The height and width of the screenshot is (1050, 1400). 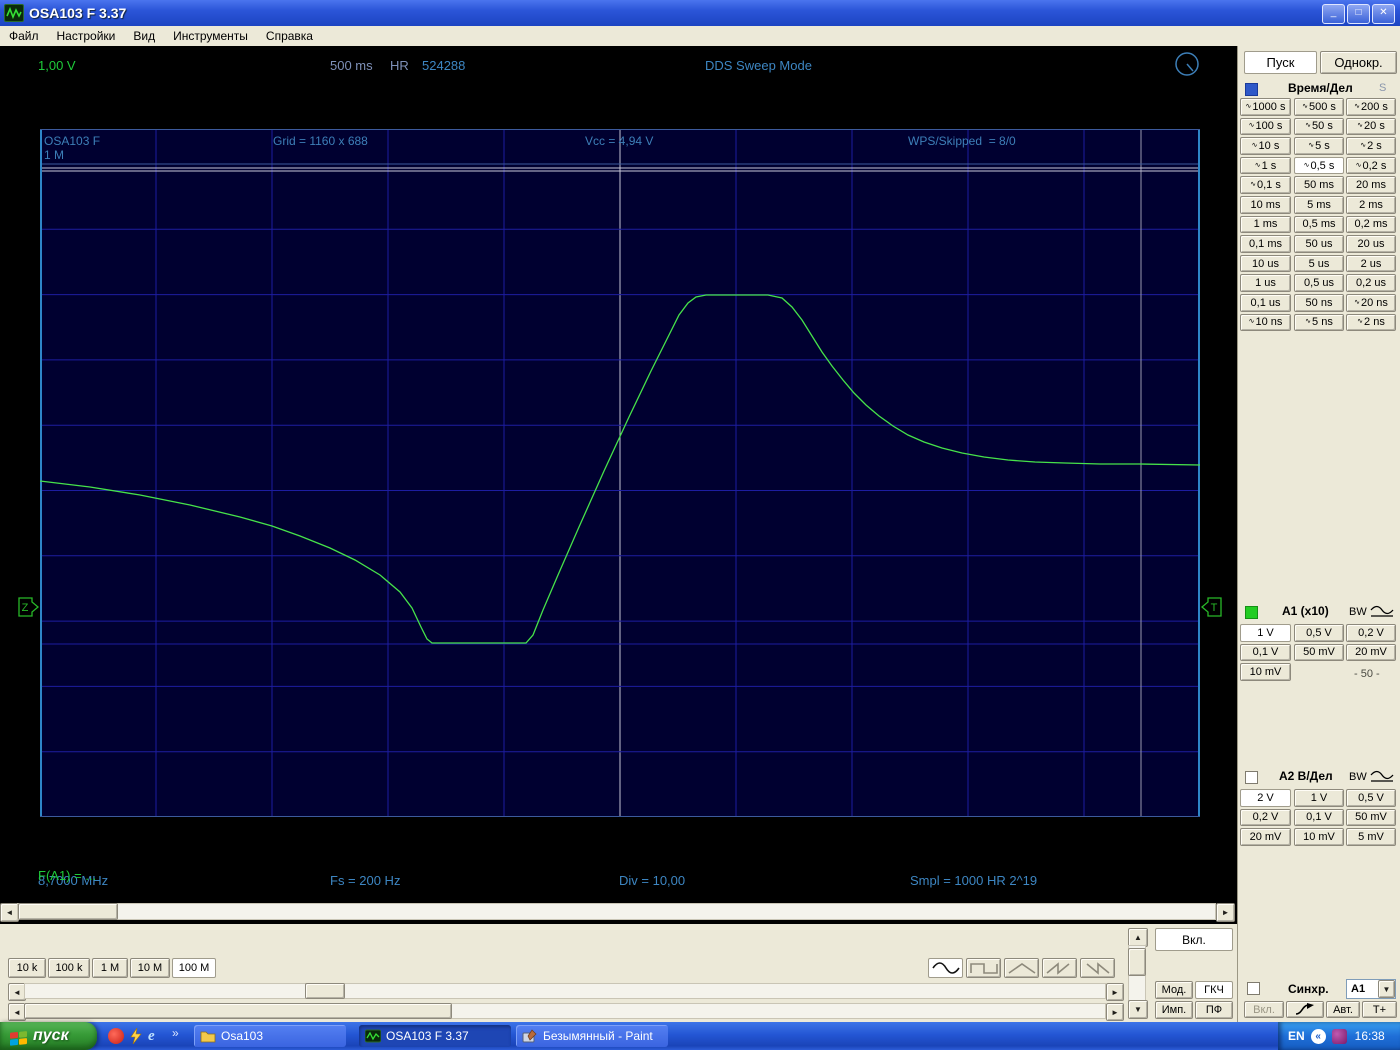 What do you see at coordinates (156, 1036) in the screenshot?
I see `quicklaunch-ie-icon: e` at bounding box center [156, 1036].